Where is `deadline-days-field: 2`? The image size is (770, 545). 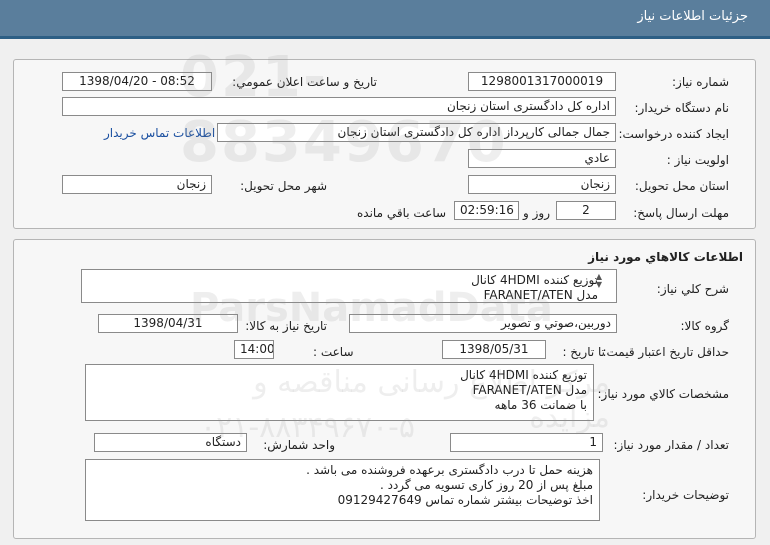 deadline-days-field: 2 is located at coordinates (586, 210).